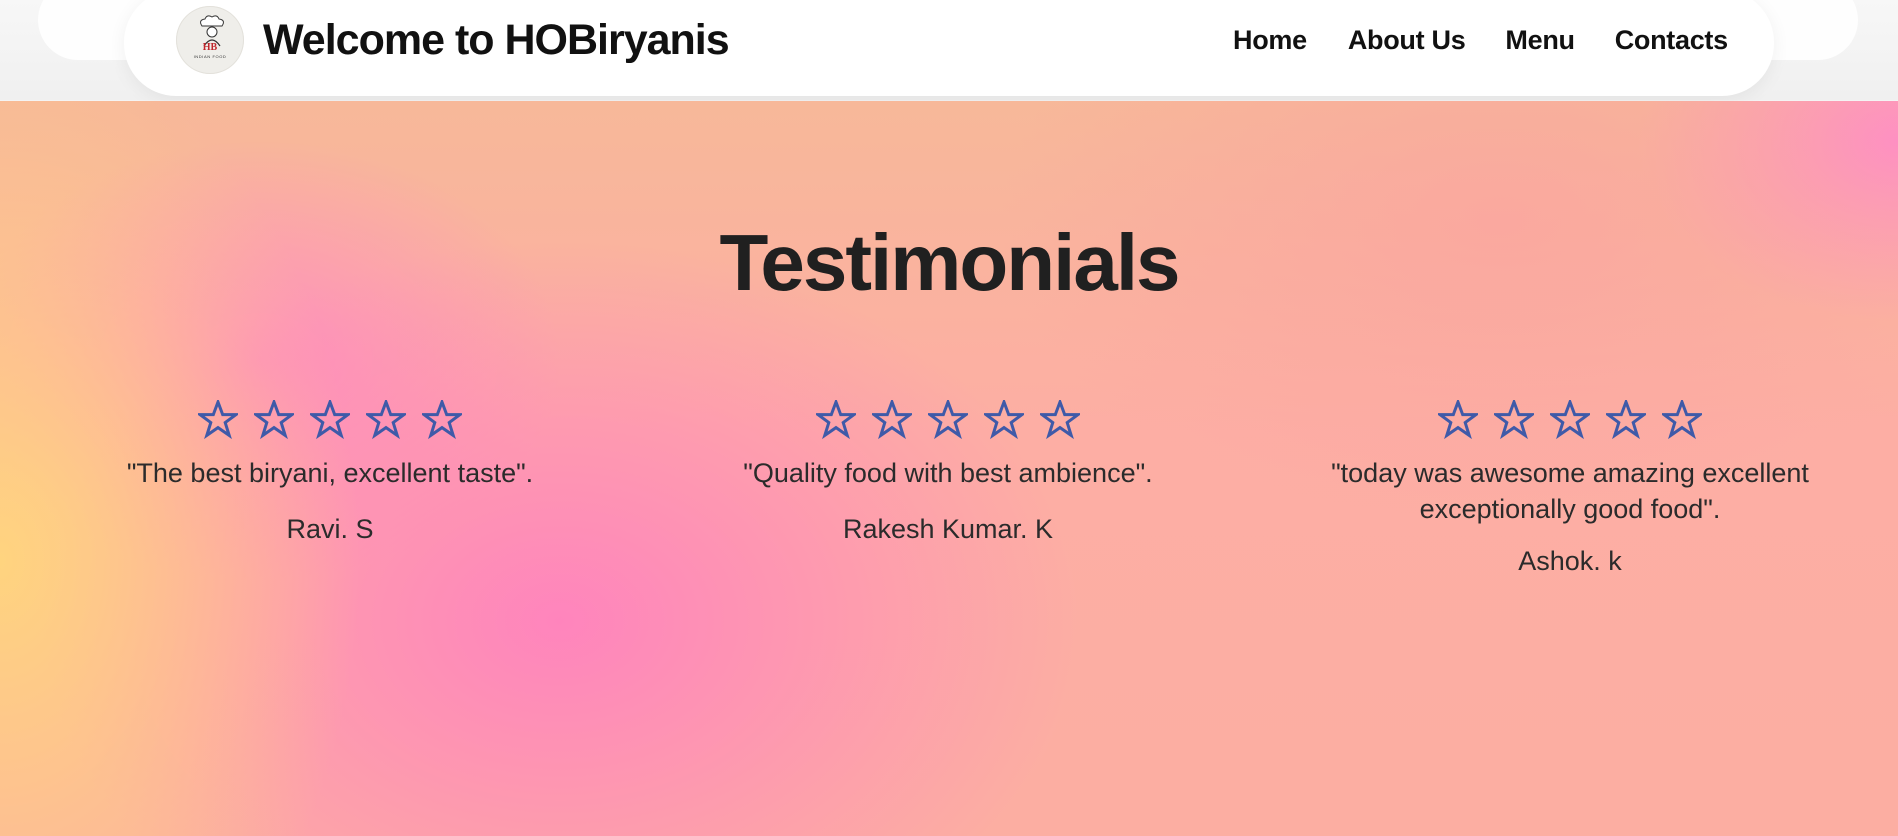 The width and height of the screenshot is (1898, 836). Describe the element at coordinates (496, 40) in the screenshot. I see `site-title: Welcome to HOBiryanis` at that location.